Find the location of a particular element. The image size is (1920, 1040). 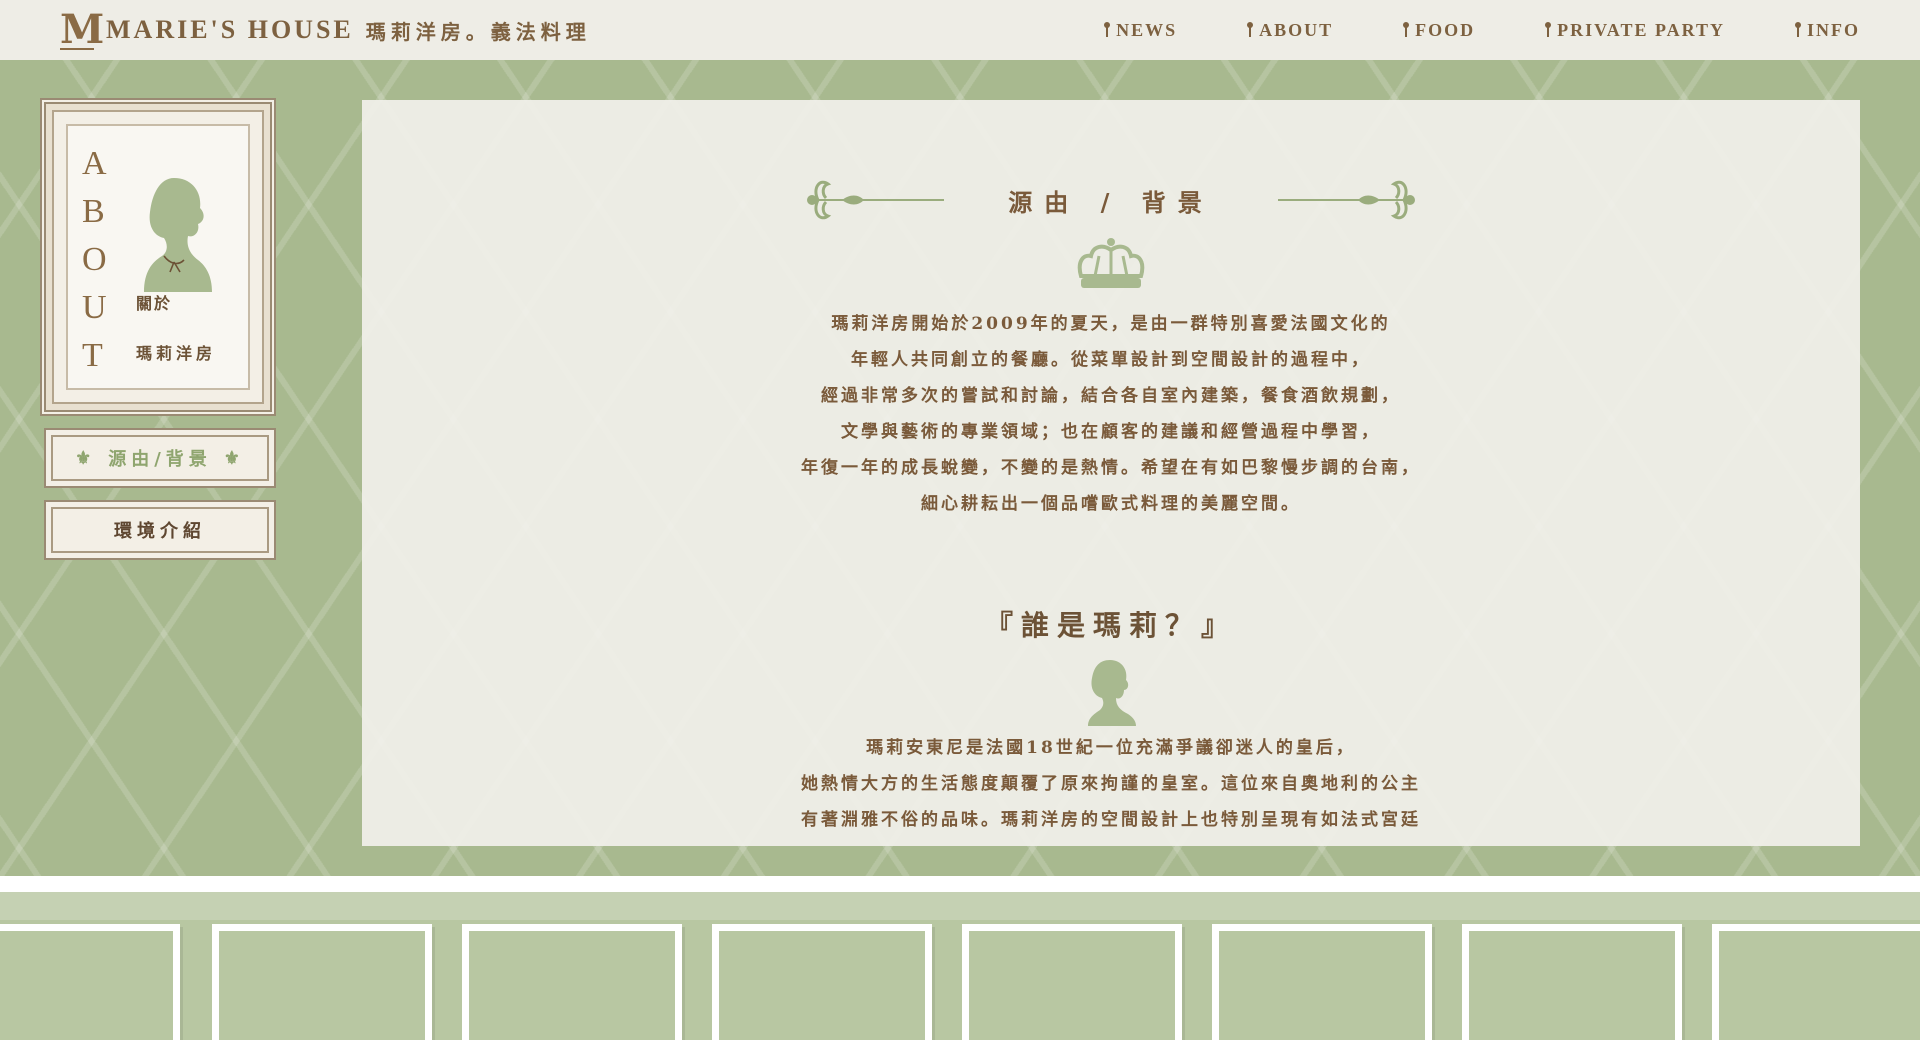

nav-item-about: ABOUT is located at coordinates (1290, 30).